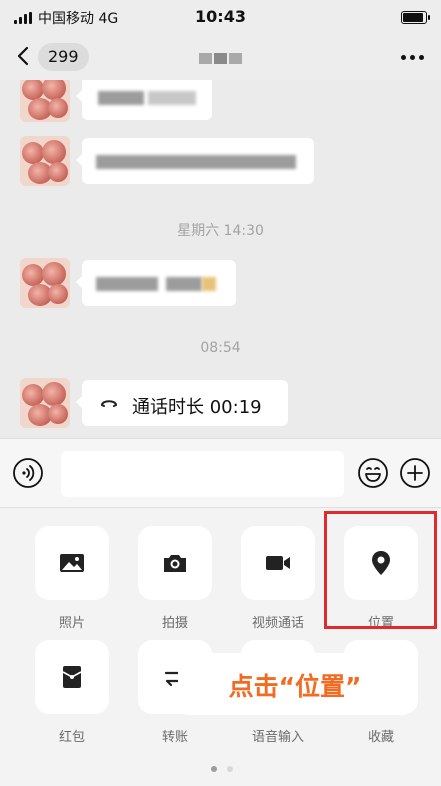  What do you see at coordinates (175, 578) in the screenshot?
I see `tile-camera: 拍摄` at bounding box center [175, 578].